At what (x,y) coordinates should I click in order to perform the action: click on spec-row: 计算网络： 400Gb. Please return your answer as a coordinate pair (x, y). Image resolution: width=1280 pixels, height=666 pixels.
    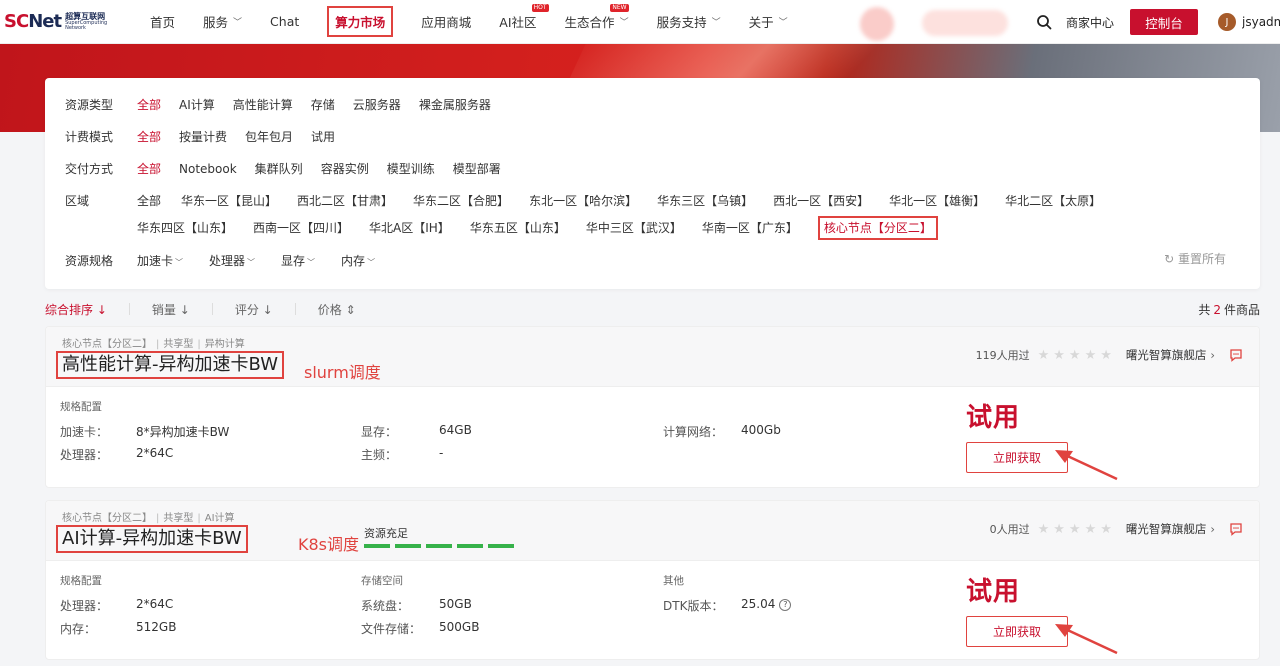
    Looking at the image, I should click on (722, 431).